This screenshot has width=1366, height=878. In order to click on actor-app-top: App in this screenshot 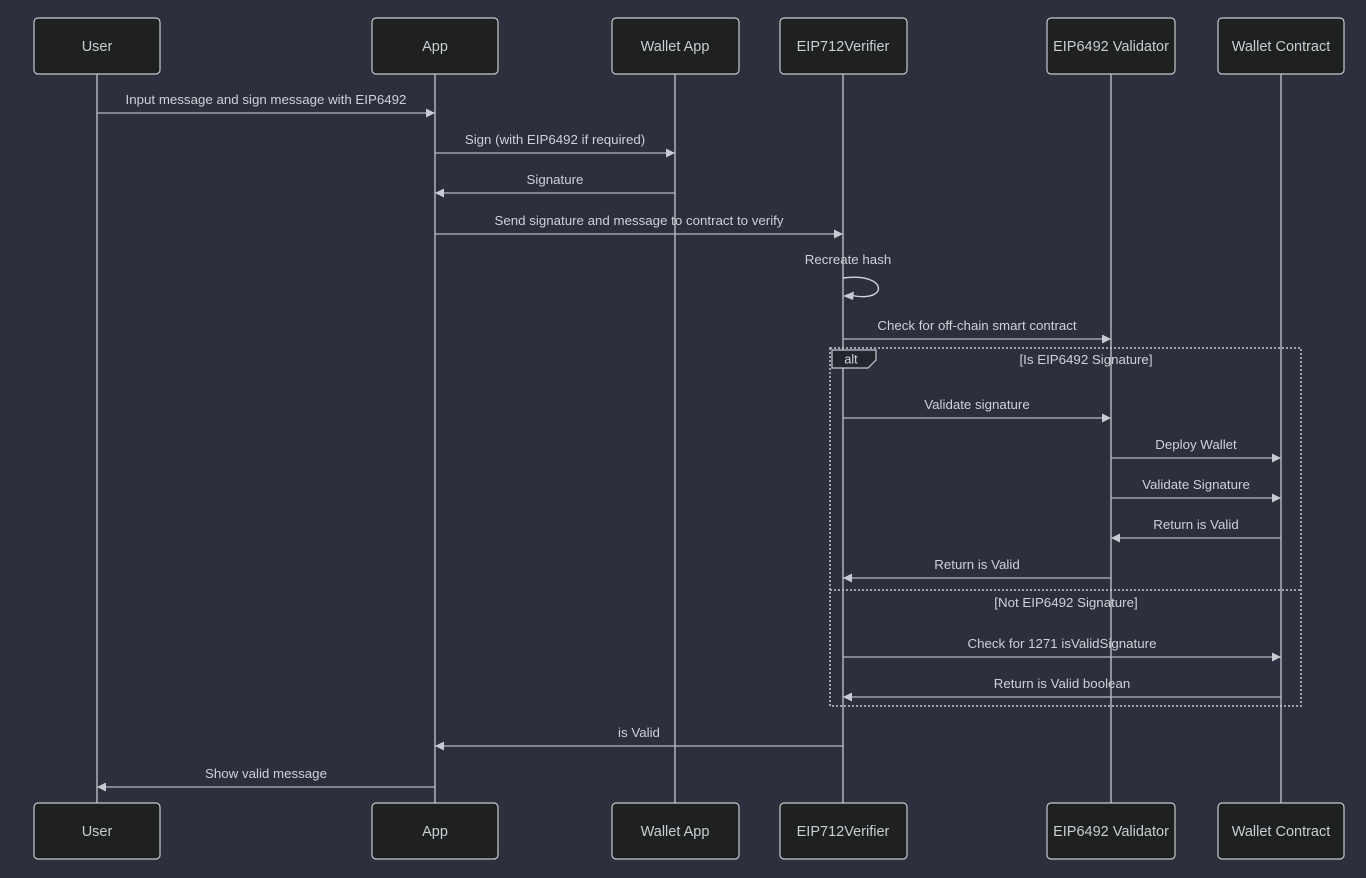, I will do `click(435, 46)`.